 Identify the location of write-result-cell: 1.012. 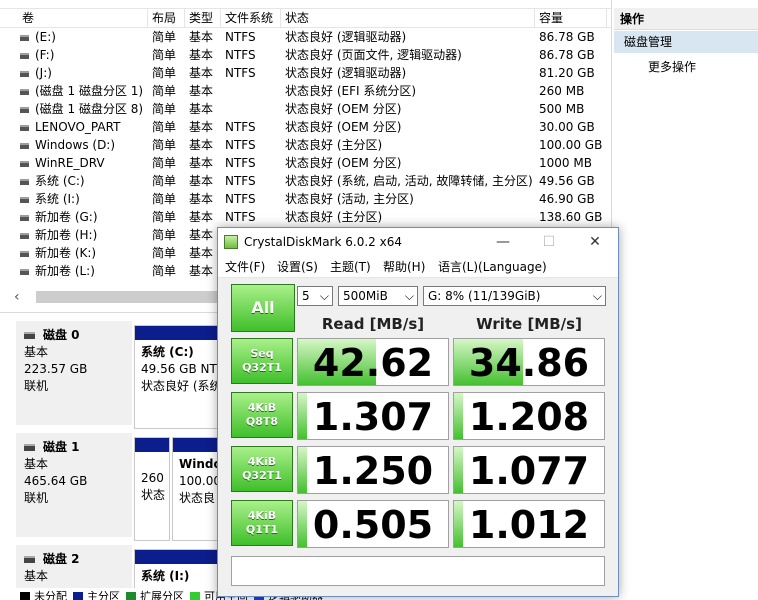
(529, 524).